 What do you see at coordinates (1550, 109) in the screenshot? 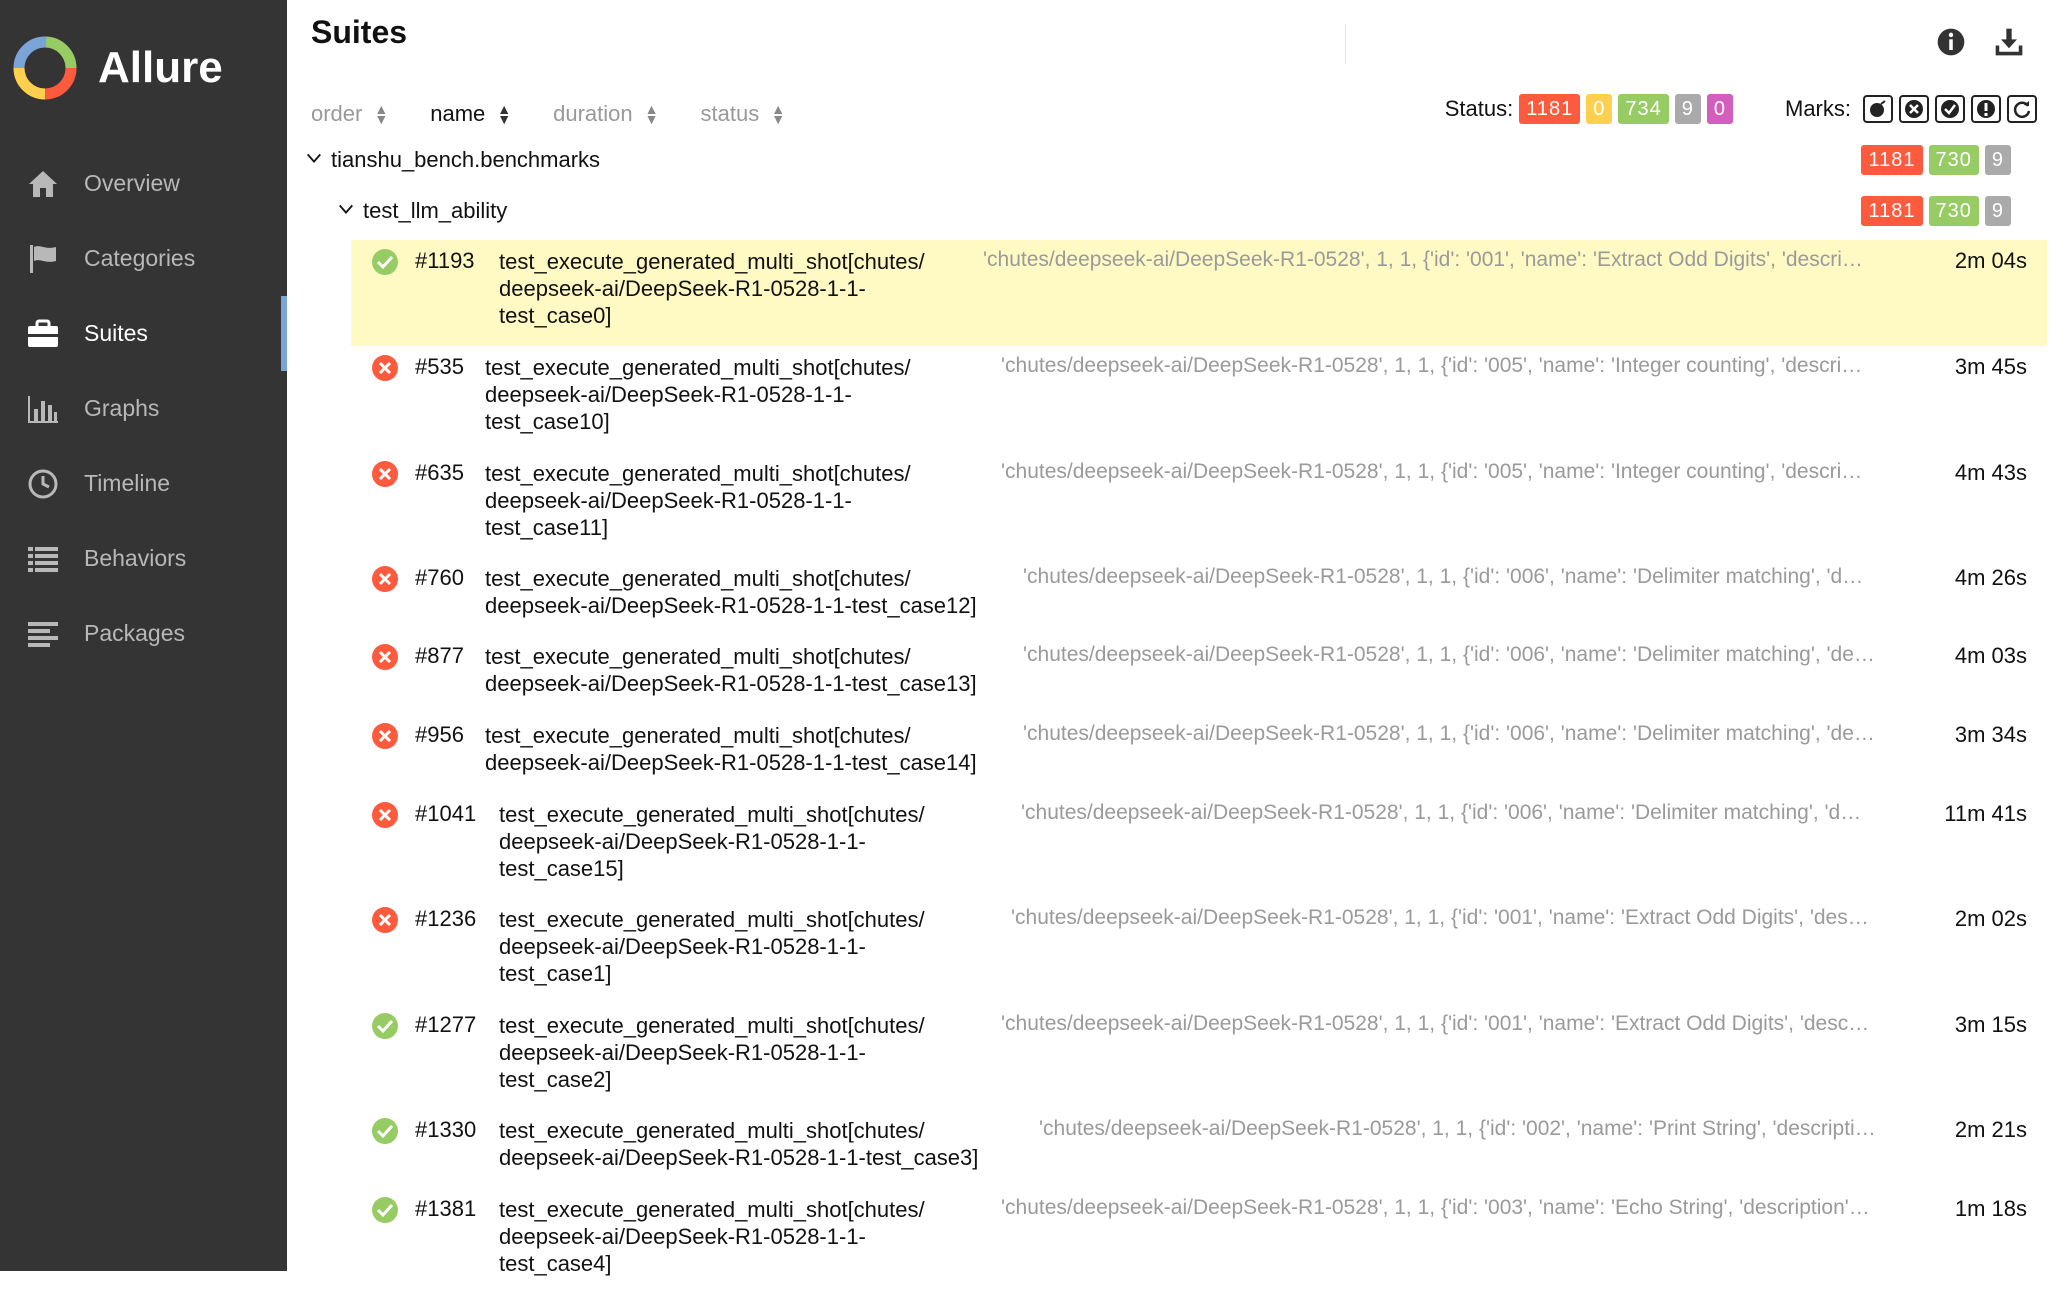
I see `status-filter-failed: 1181` at bounding box center [1550, 109].